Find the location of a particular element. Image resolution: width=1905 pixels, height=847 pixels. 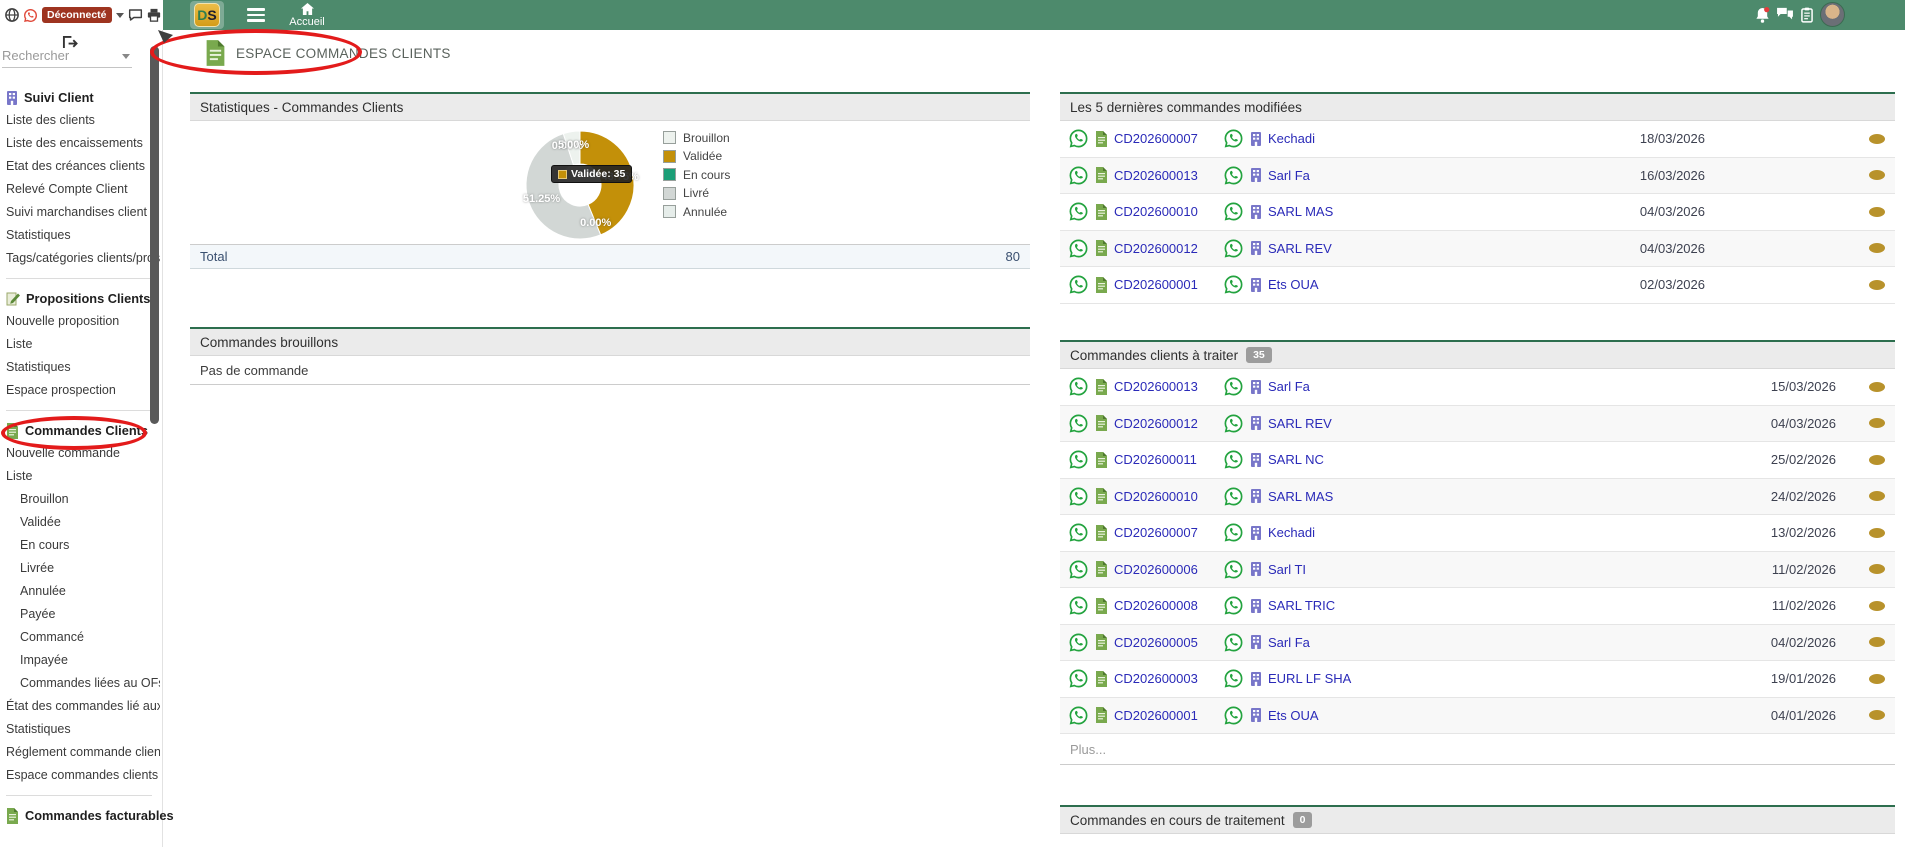

sidebar-scrollbar is located at coordinates (154, 235).